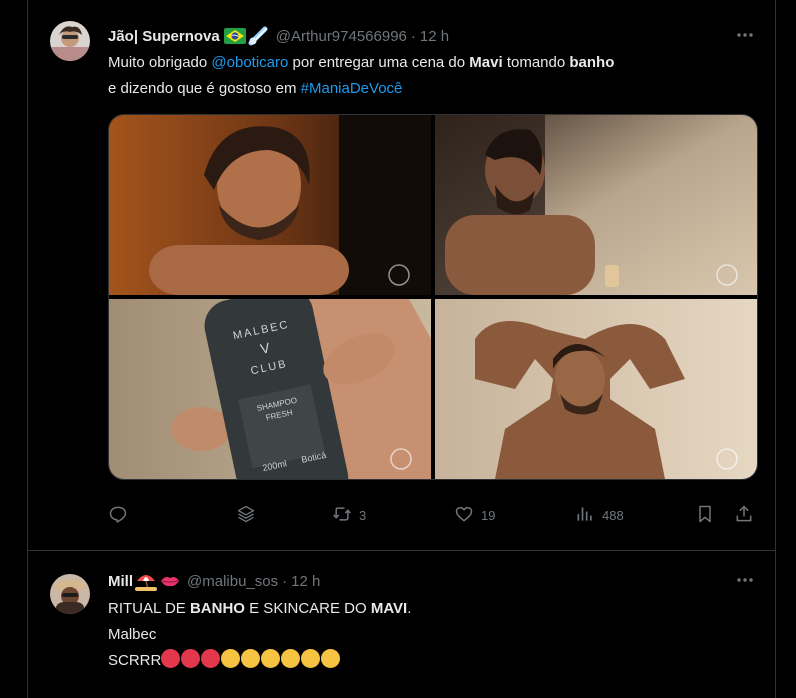  What do you see at coordinates (341, 36) in the screenshot?
I see `author-handle: @Arthur974566996` at bounding box center [341, 36].